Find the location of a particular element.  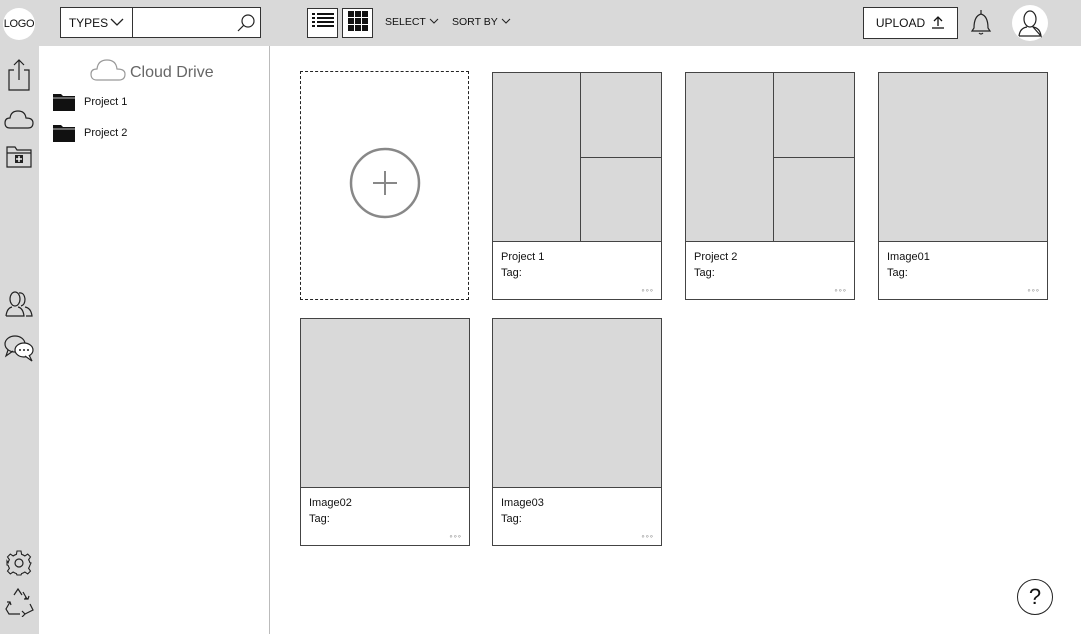

card-name: Image02 is located at coordinates (330, 503).